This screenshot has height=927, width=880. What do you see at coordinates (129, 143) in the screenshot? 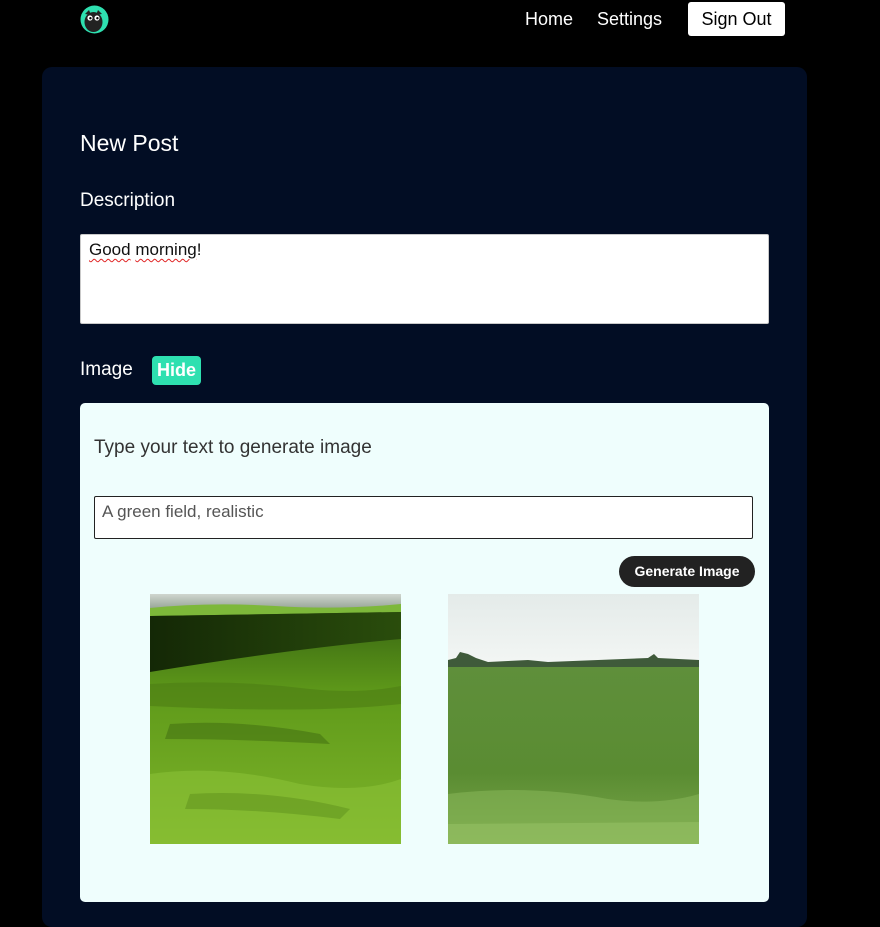
I see `page-title: New Post` at bounding box center [129, 143].